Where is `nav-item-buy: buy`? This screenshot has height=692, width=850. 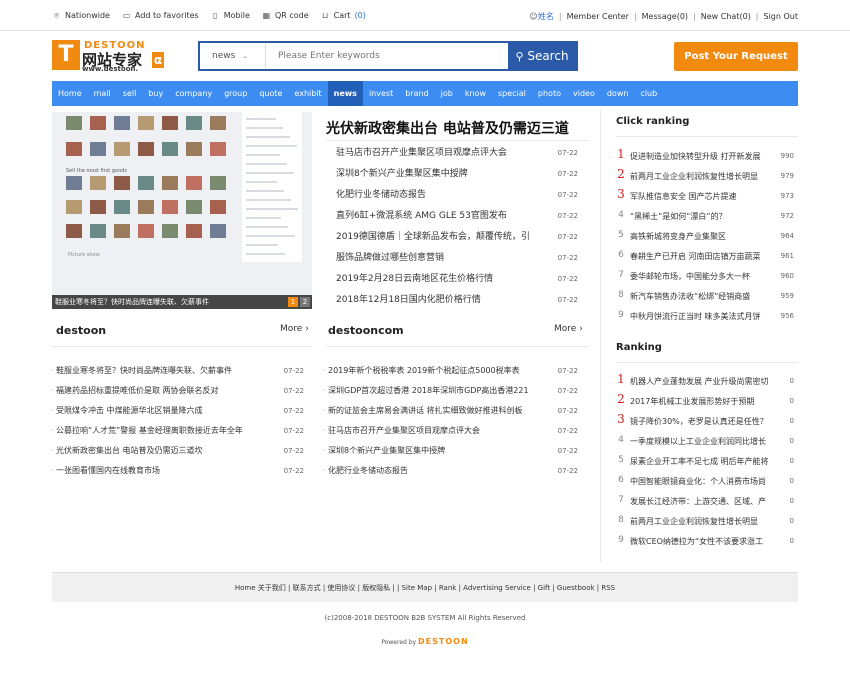
nav-item-buy: buy is located at coordinates (155, 93).